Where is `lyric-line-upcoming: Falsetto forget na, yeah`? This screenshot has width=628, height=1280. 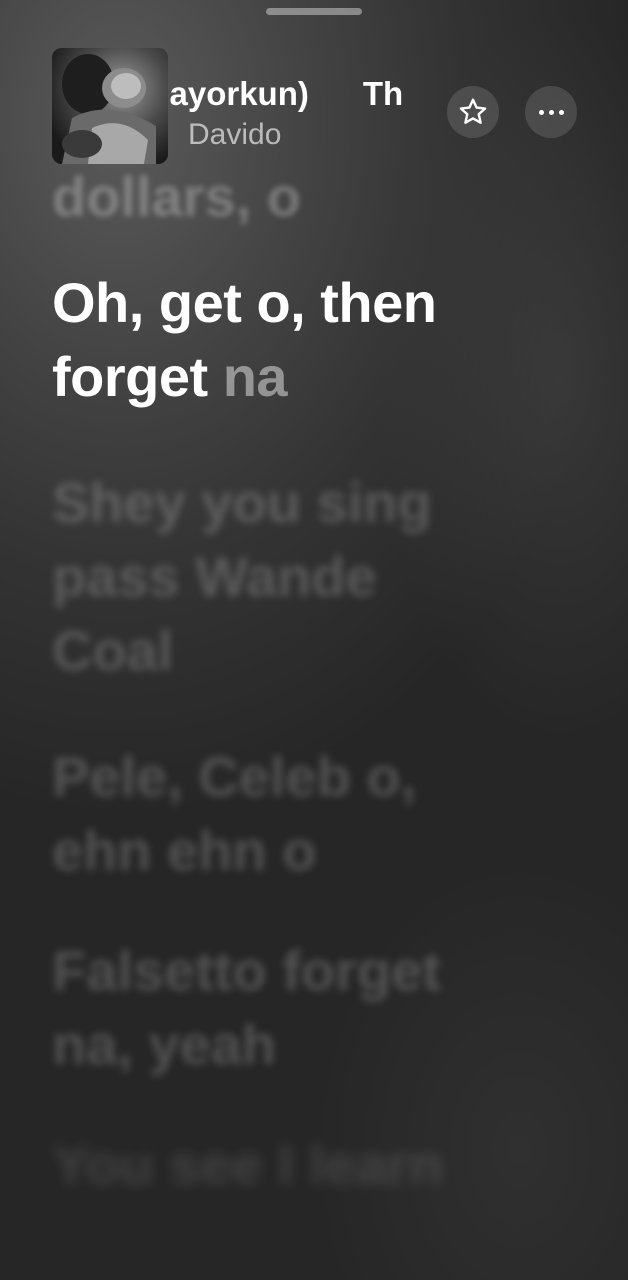 lyric-line-upcoming: Falsetto forget na, yeah is located at coordinates (282, 1008).